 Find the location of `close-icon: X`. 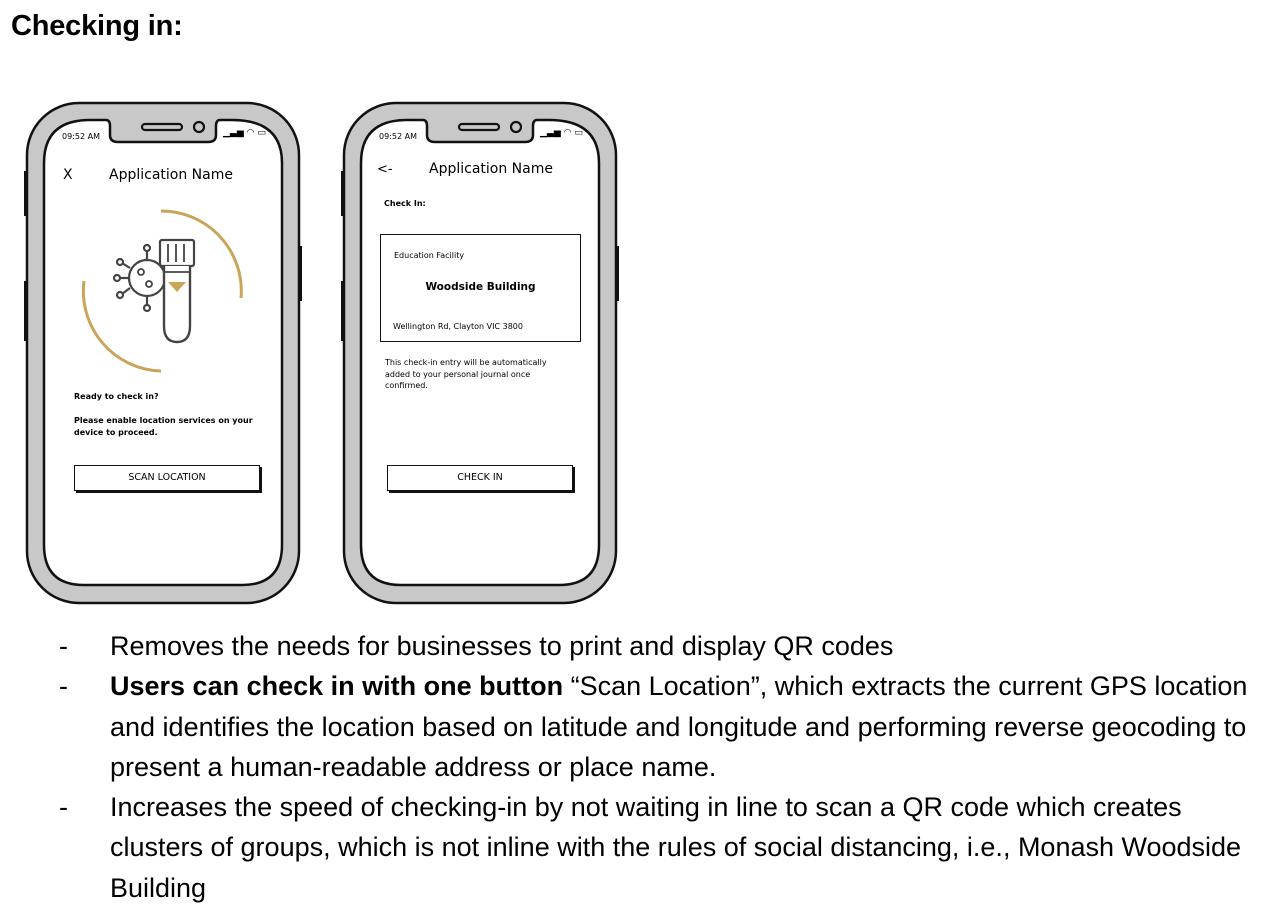

close-icon: X is located at coordinates (68, 175).